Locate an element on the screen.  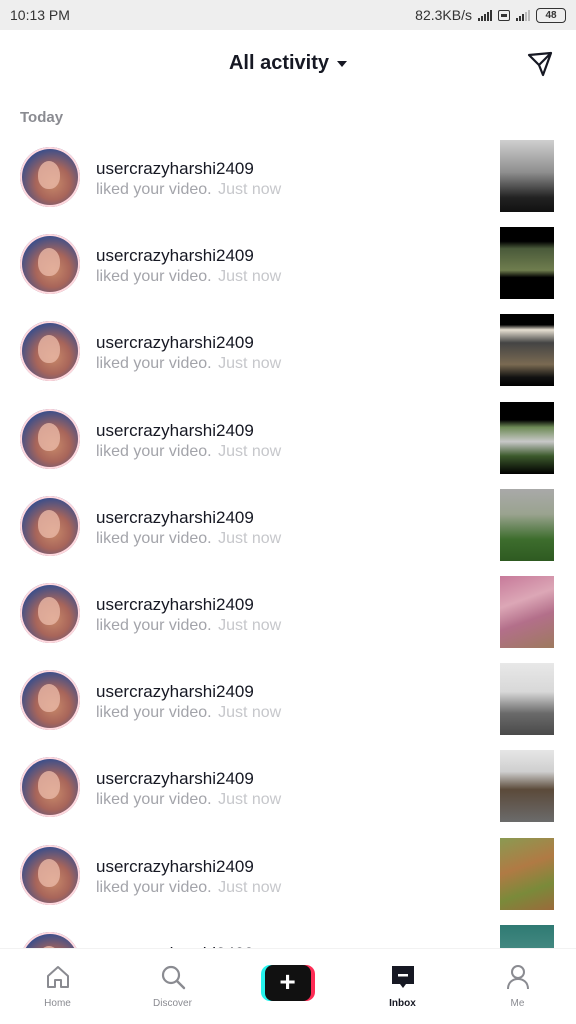
nav-create: + is located at coordinates (287, 986).